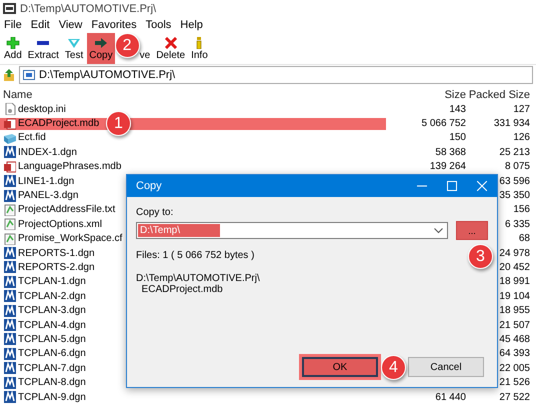  Describe the element at coordinates (88, 8) in the screenshot. I see `window-title: D:\Temp\AUTOMOTIVE.Prj\` at that location.